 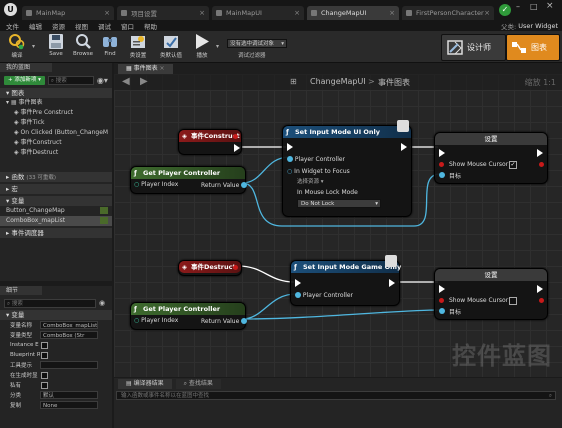 I want to click on node-set-show-mouse-cursor-2: 设置 Show Mouse Cursor 目标, so click(x=491, y=294).